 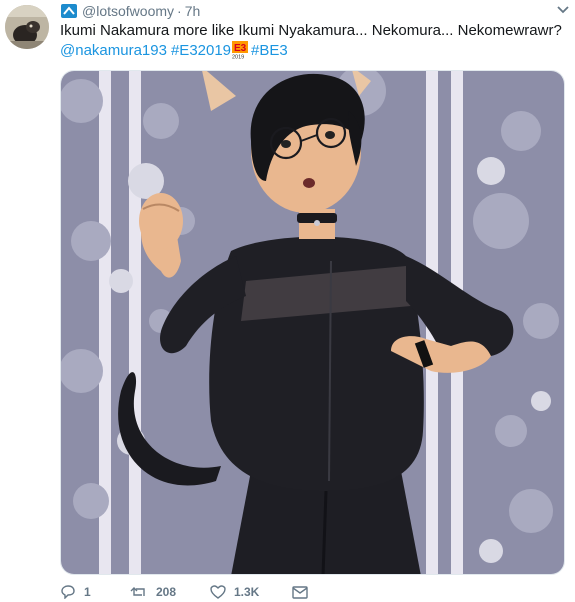 What do you see at coordinates (166, 592) in the screenshot?
I see `retweet-count: 208` at bounding box center [166, 592].